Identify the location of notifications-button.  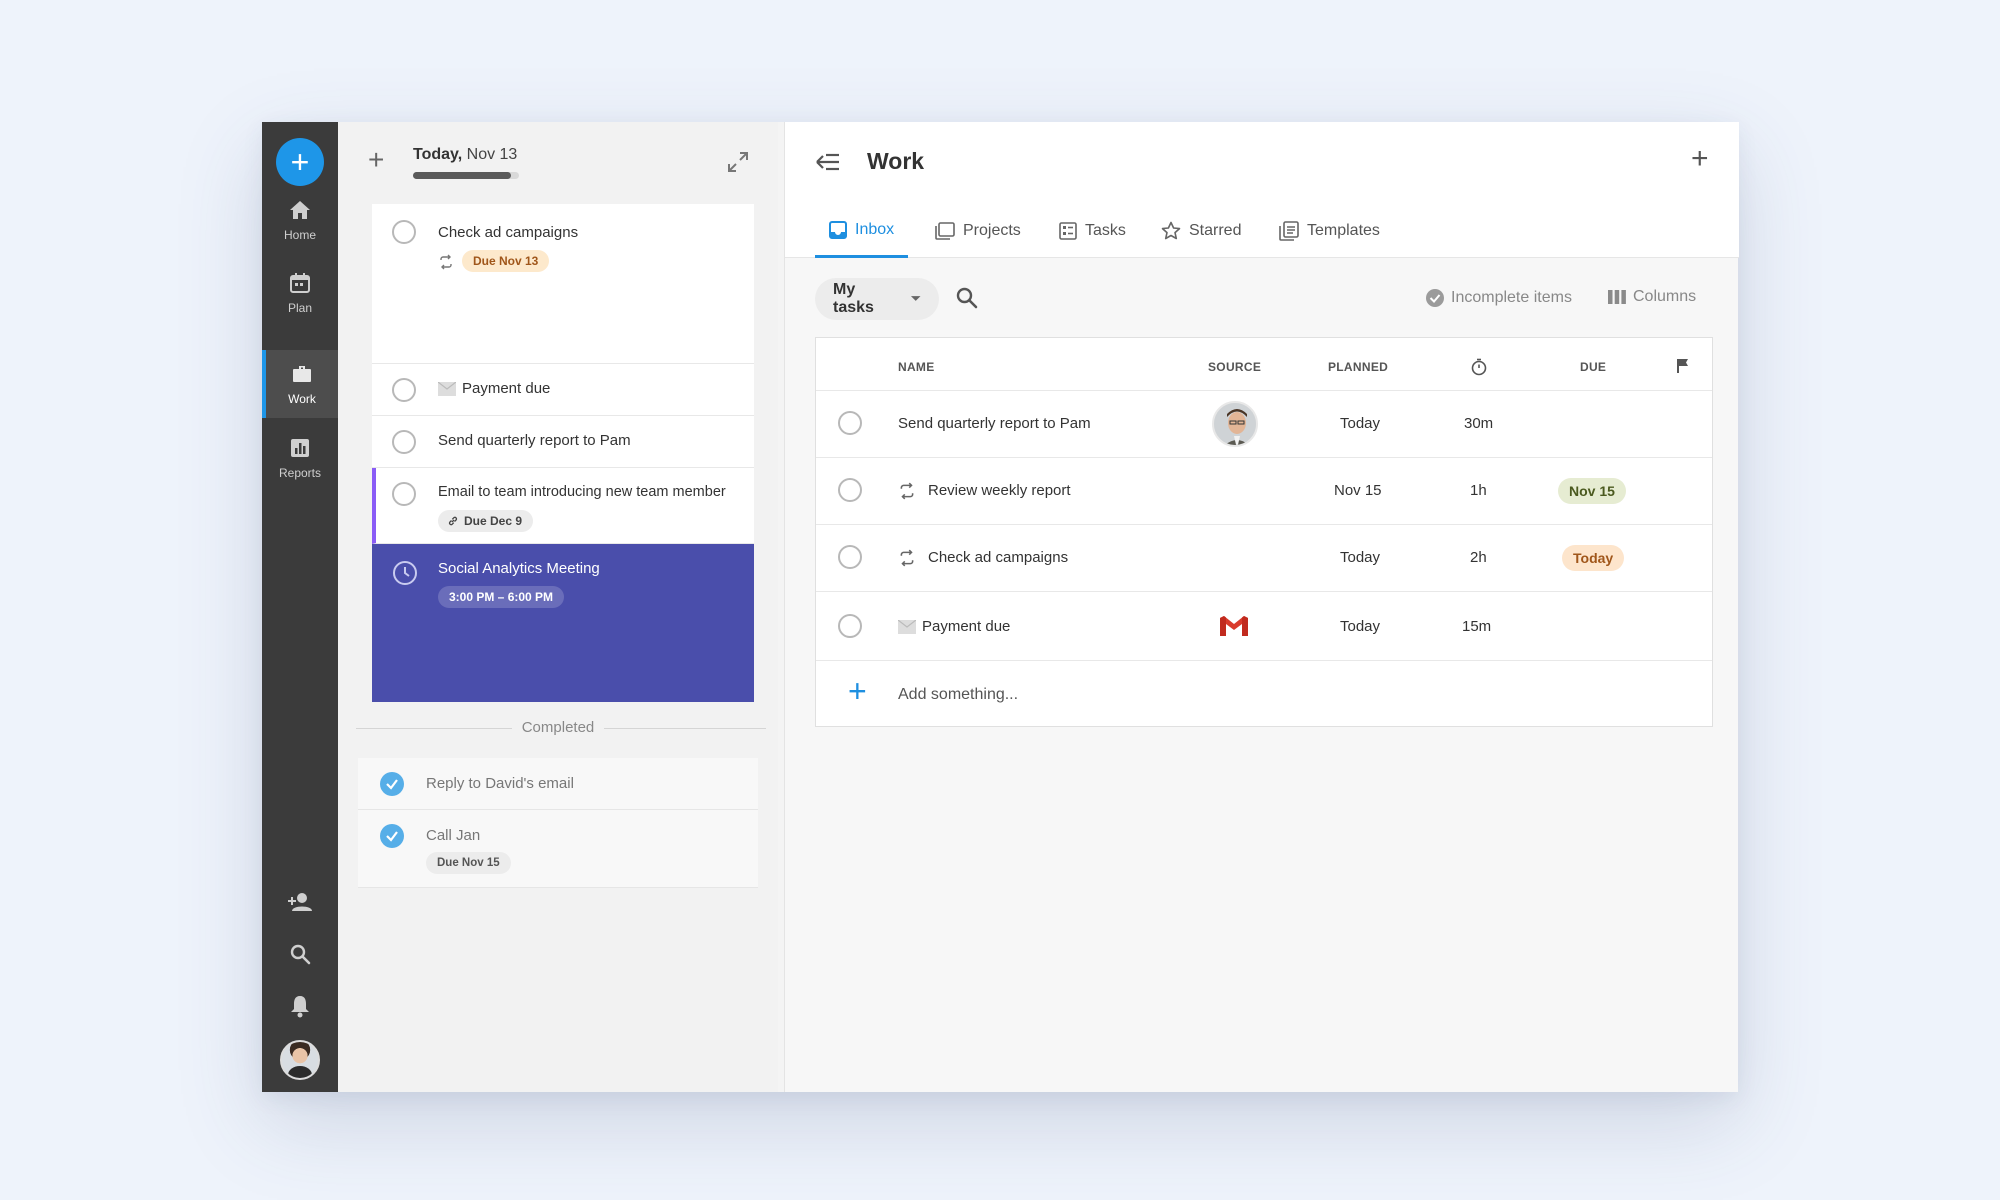
(300, 1006).